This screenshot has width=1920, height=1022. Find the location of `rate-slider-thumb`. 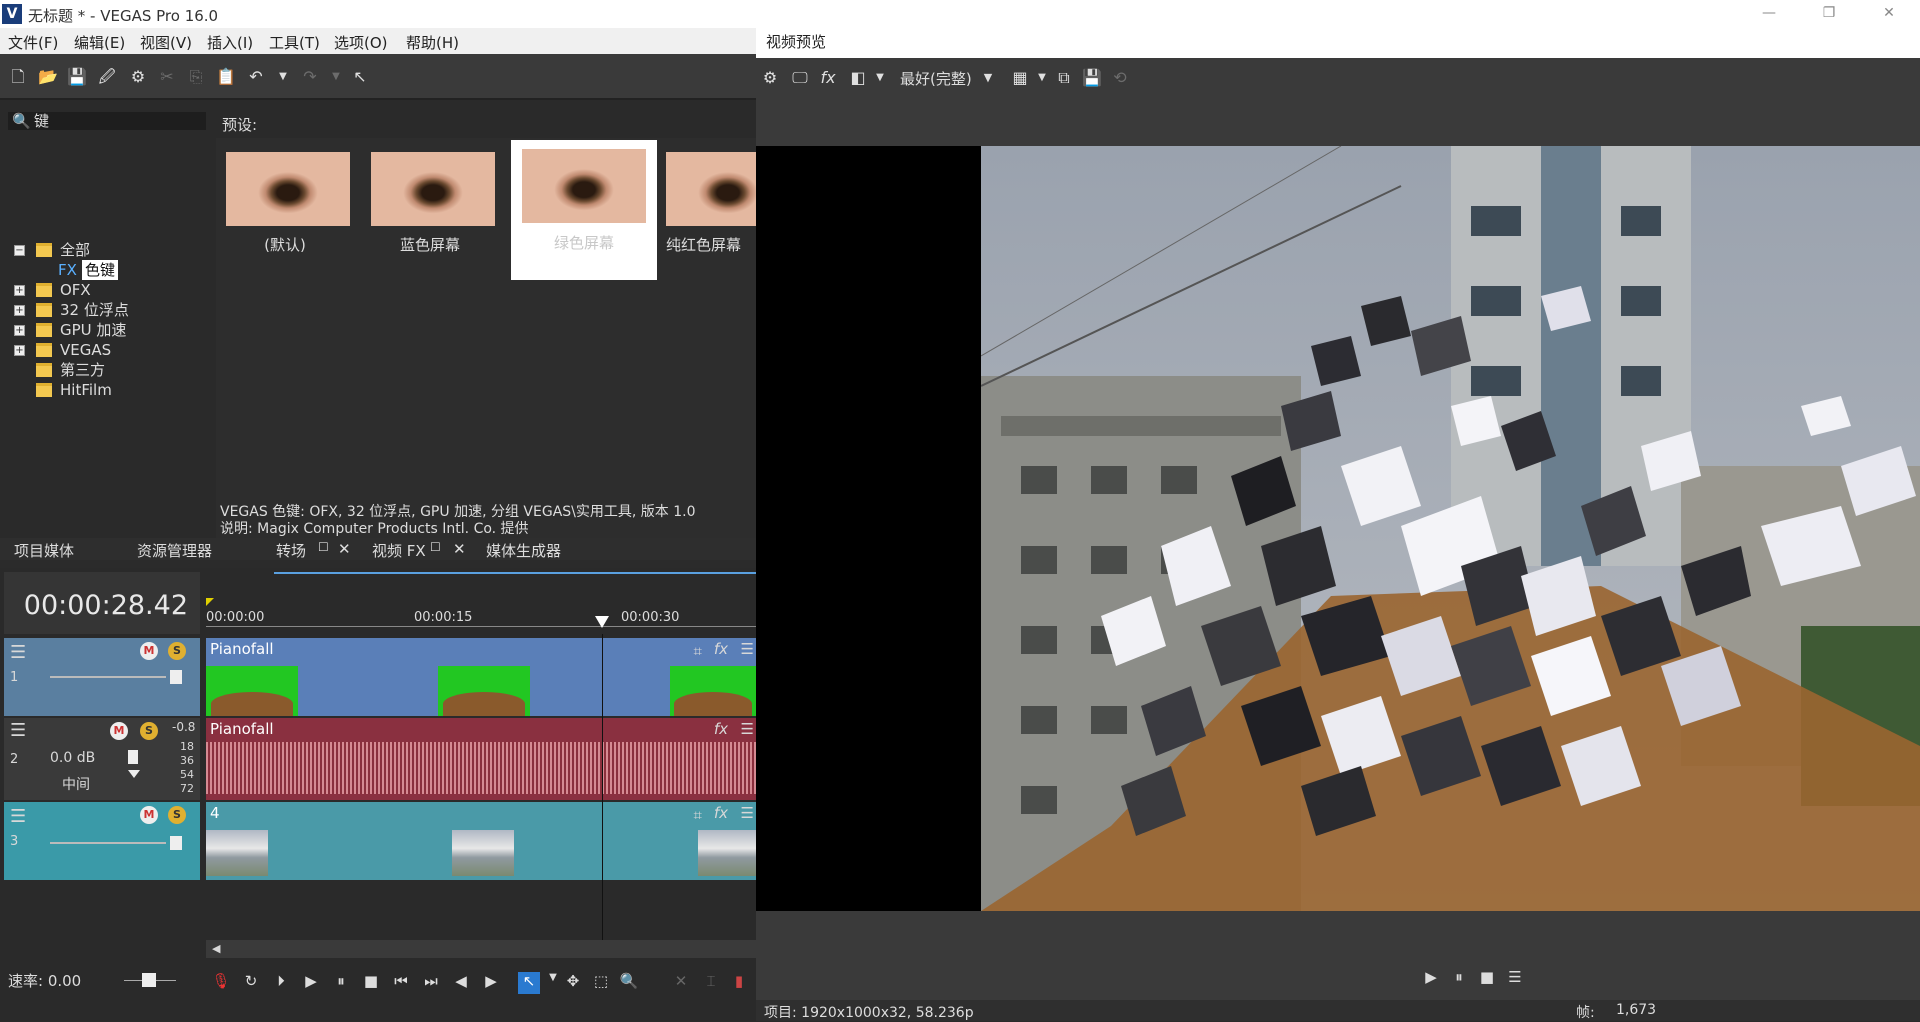

rate-slider-thumb is located at coordinates (149, 980).